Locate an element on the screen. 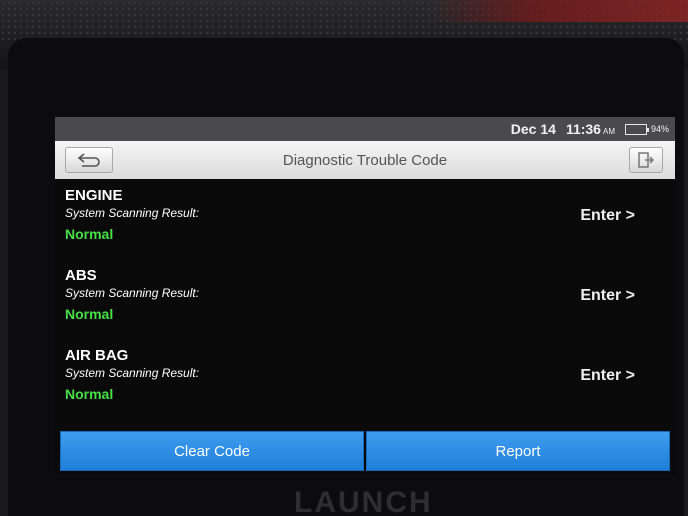  system-name: AIR BAG is located at coordinates (97, 355).